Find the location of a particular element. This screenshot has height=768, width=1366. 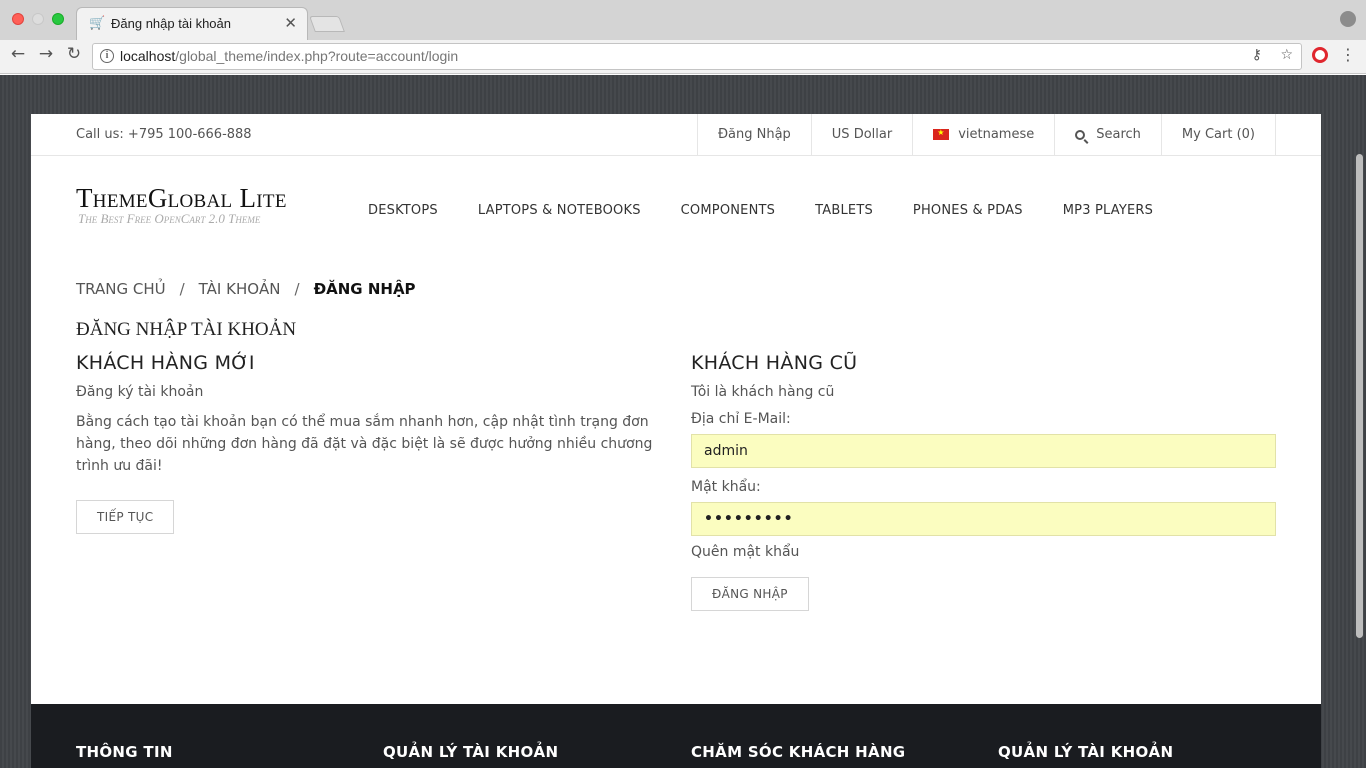

key-icon: ⚷ is located at coordinates (1257, 55).